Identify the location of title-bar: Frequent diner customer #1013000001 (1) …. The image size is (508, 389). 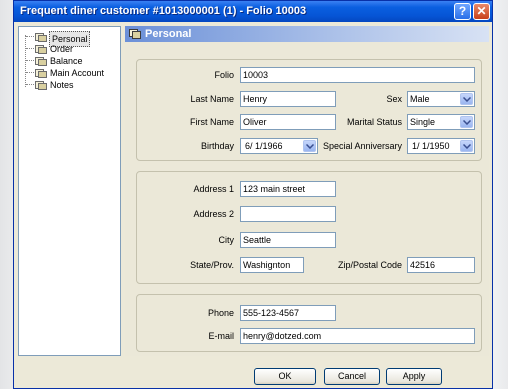
(253, 11).